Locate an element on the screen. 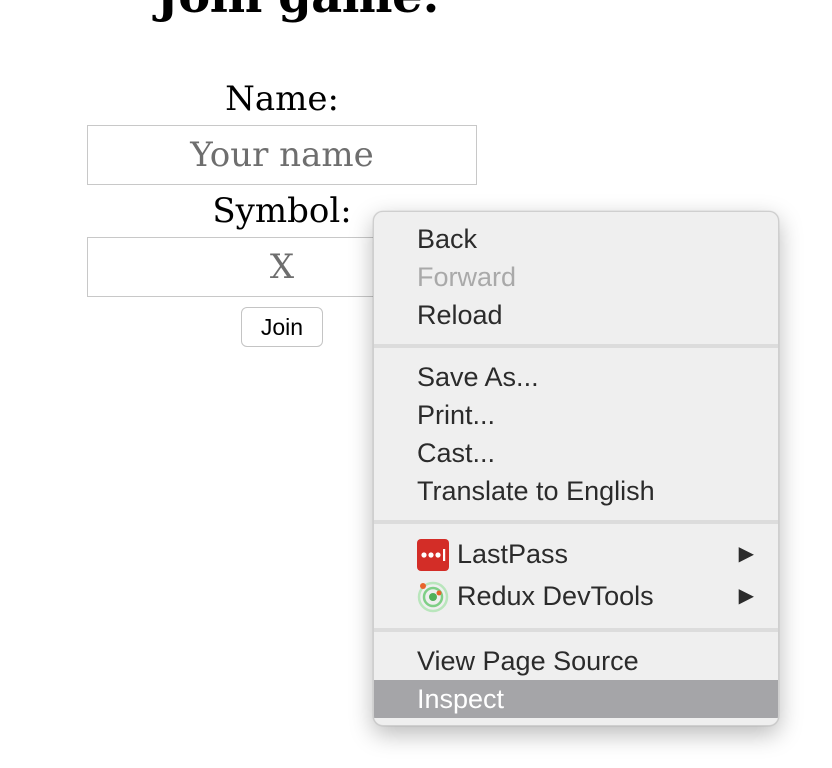 This screenshot has width=832, height=768. menu-item-label: LastPass is located at coordinates (513, 554).